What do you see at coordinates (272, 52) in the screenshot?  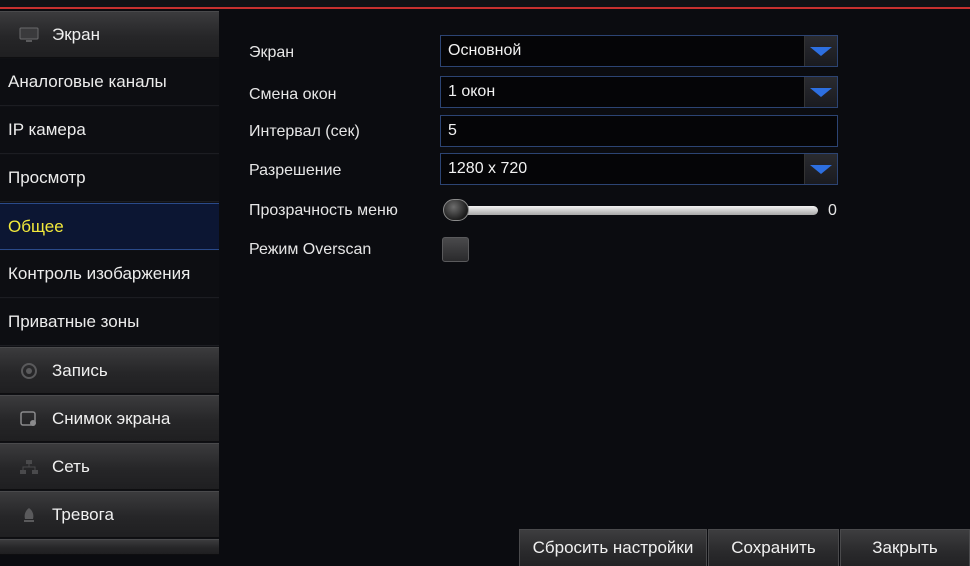 I see `screen-label: Экран` at bounding box center [272, 52].